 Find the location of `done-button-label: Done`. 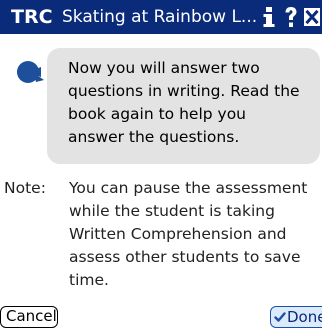

done-button-label: Done is located at coordinates (304, 316).